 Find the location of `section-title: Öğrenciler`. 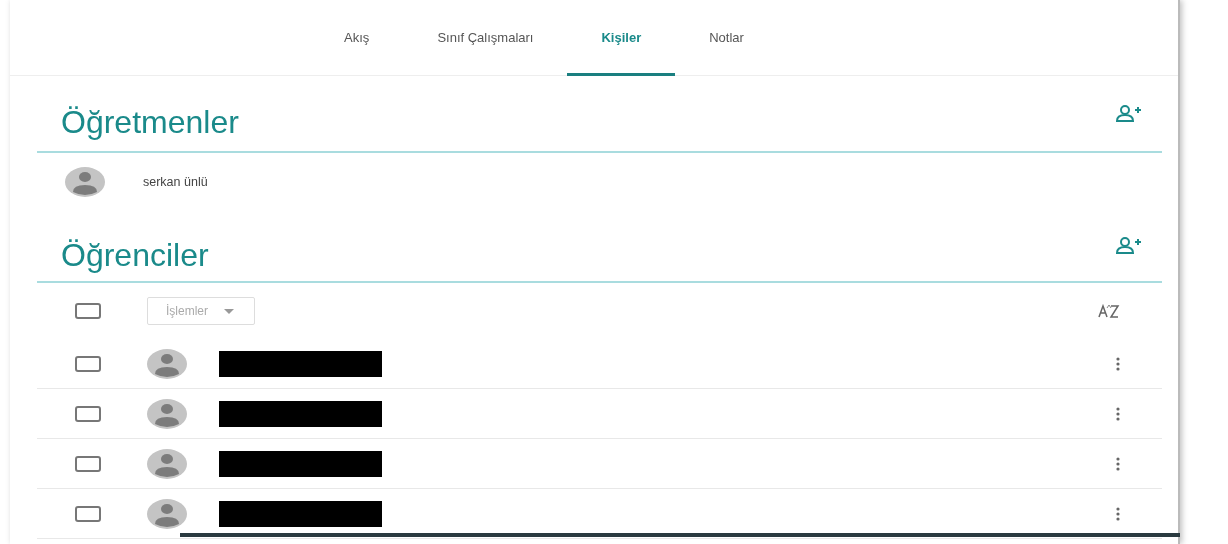

section-title: Öğrenciler is located at coordinates (135, 254).